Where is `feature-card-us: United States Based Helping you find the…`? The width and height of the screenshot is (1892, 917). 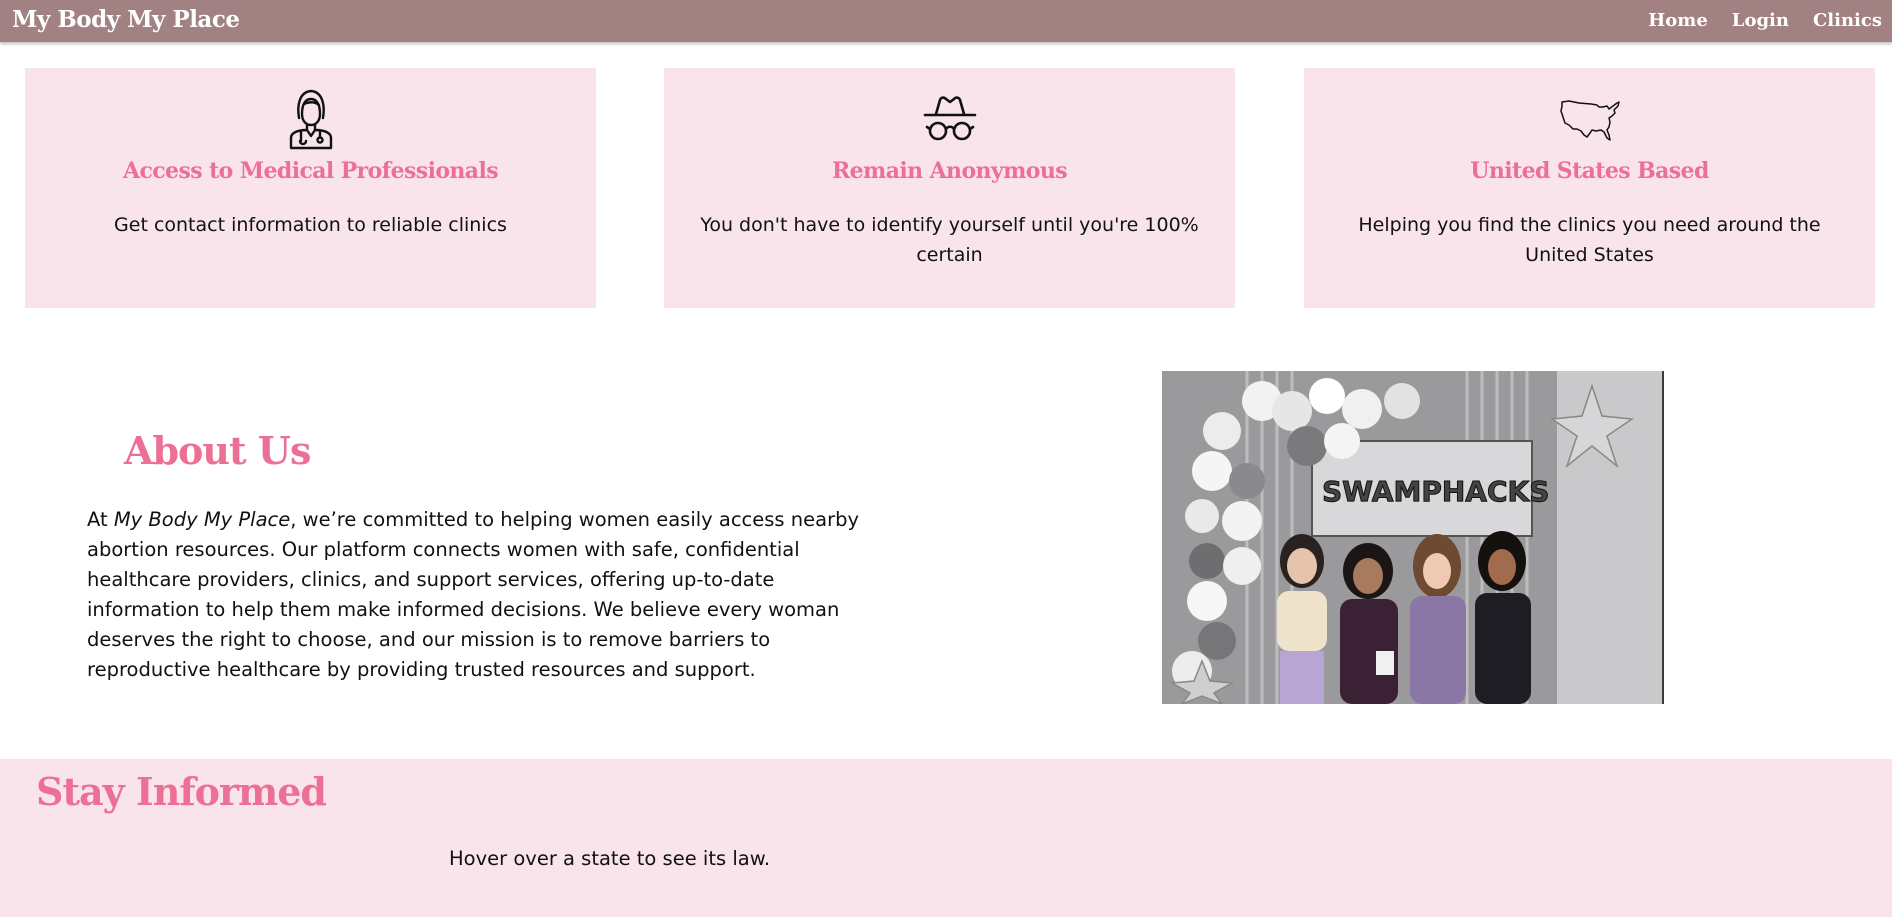
feature-card-us: United States Based Helping you find the… is located at coordinates (1589, 188).